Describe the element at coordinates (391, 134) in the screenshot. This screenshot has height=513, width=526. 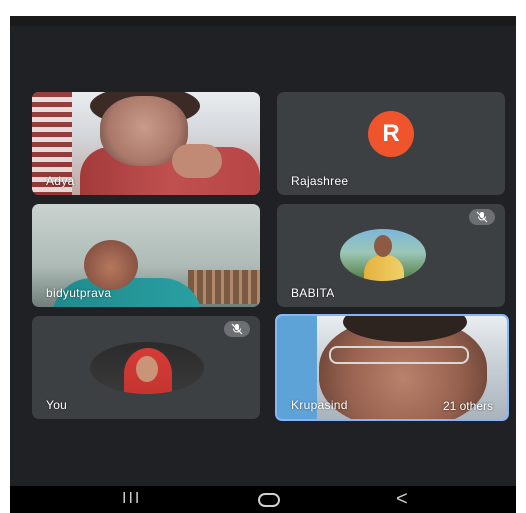
I see `avatar-letter: R` at that location.